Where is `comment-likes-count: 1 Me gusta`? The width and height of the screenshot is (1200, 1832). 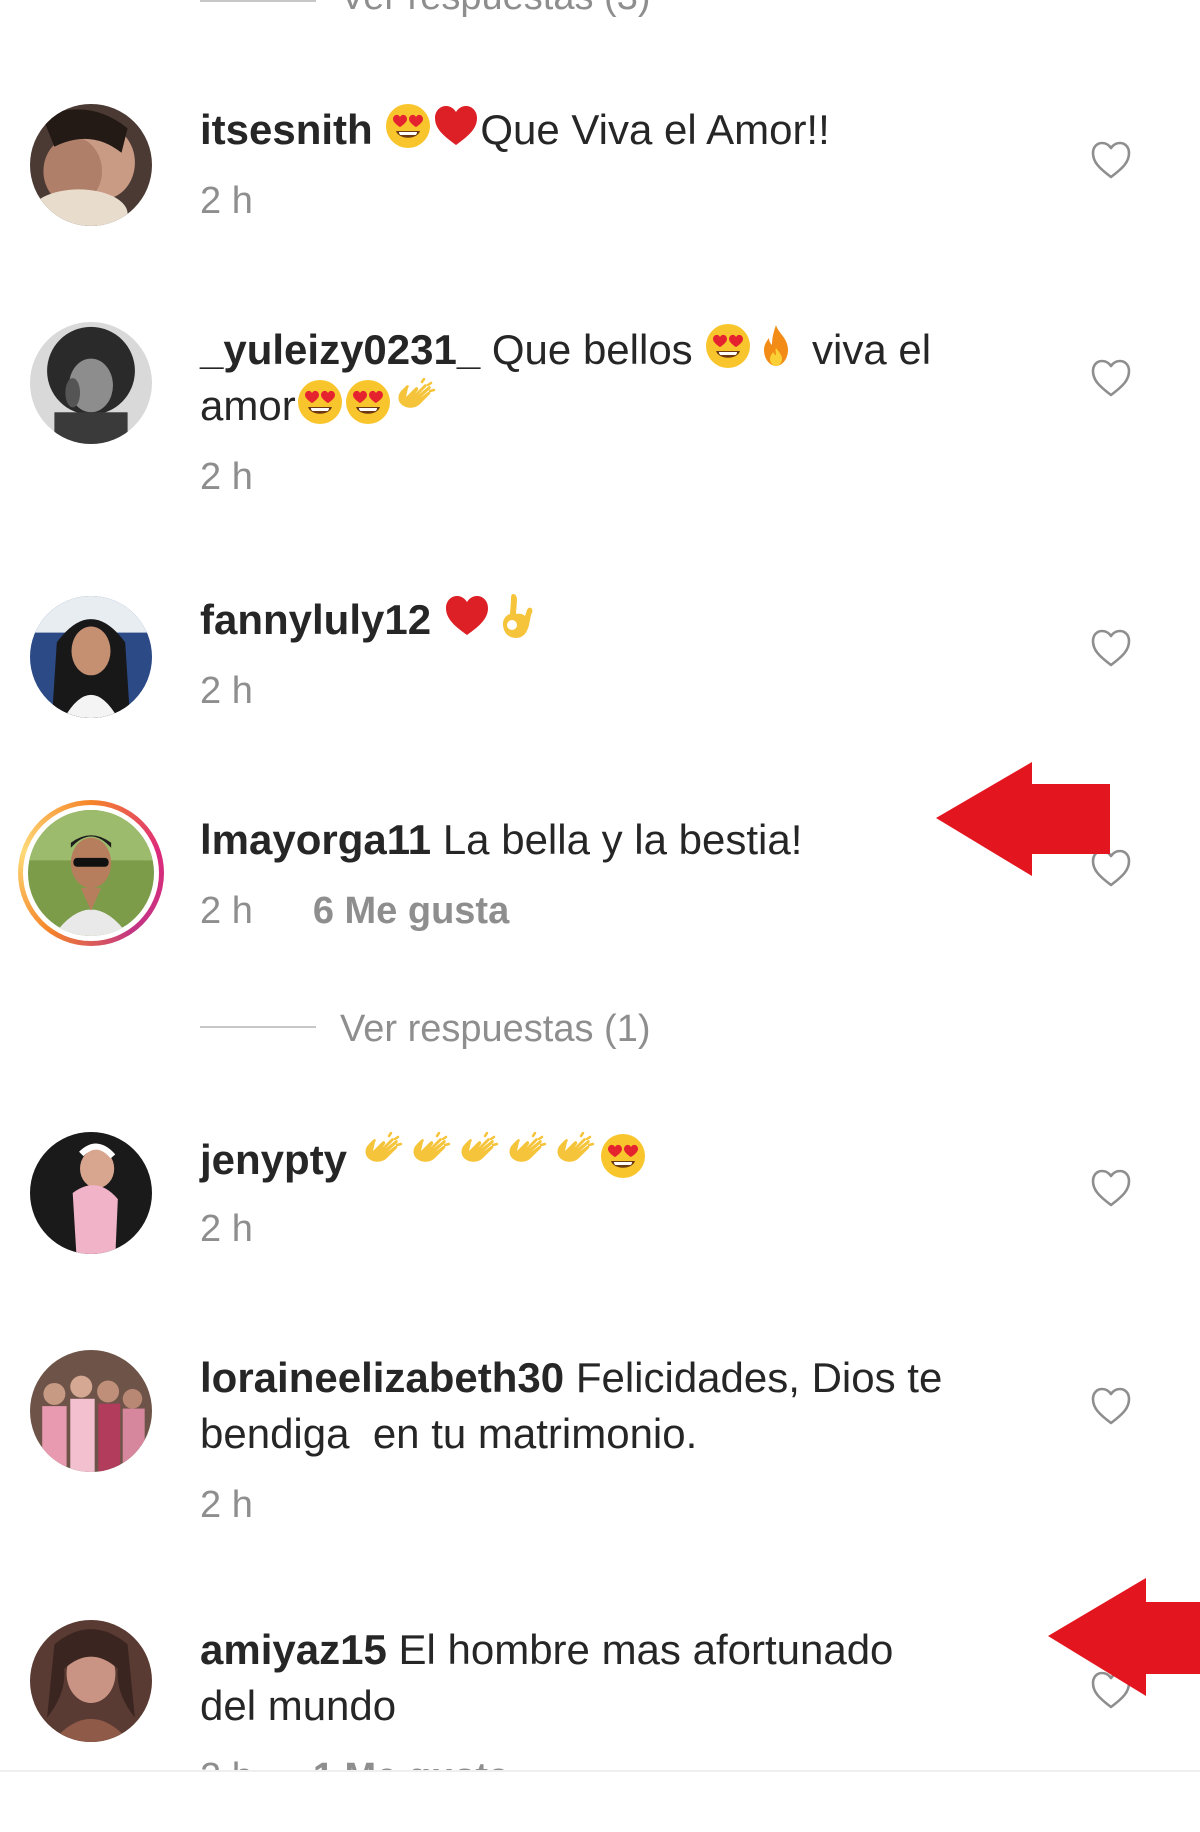 comment-likes-count: 1 Me gusta is located at coordinates (411, 1763).